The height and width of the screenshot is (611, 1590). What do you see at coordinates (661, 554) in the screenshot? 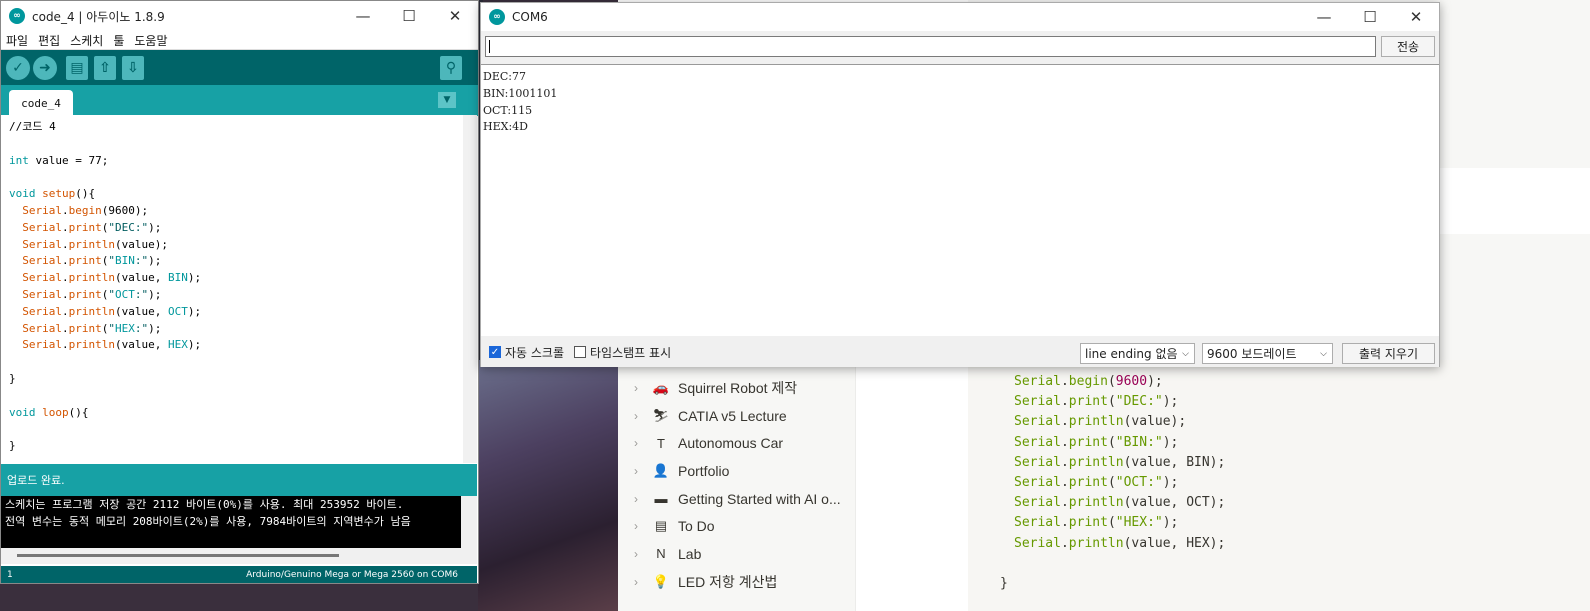
I see `page-icon: N` at bounding box center [661, 554].